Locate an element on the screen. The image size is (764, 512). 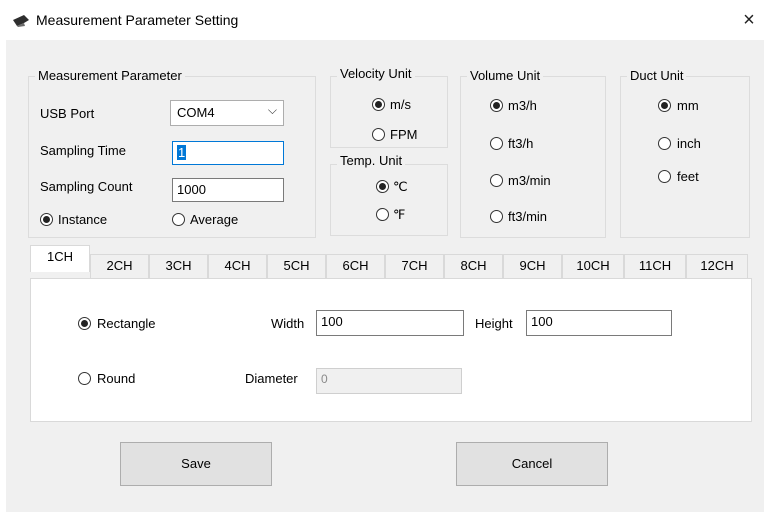
tab-5ch: 5CH is located at coordinates (296, 266).